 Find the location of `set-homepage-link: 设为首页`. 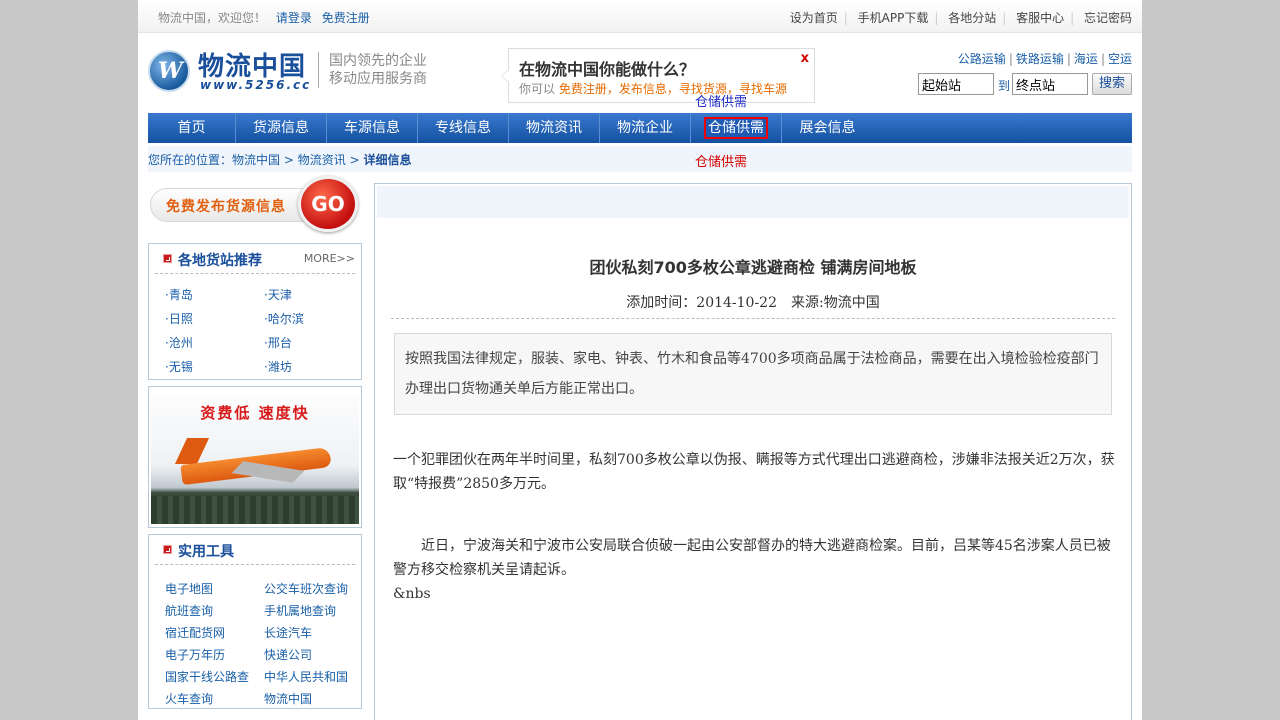

set-homepage-link: 设为首页 is located at coordinates (814, 18).